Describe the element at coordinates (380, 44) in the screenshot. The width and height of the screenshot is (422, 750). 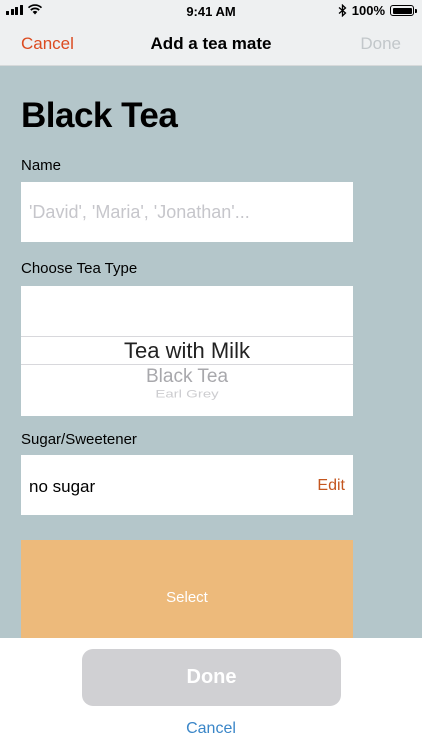
I see `nav-done-button: Done` at that location.